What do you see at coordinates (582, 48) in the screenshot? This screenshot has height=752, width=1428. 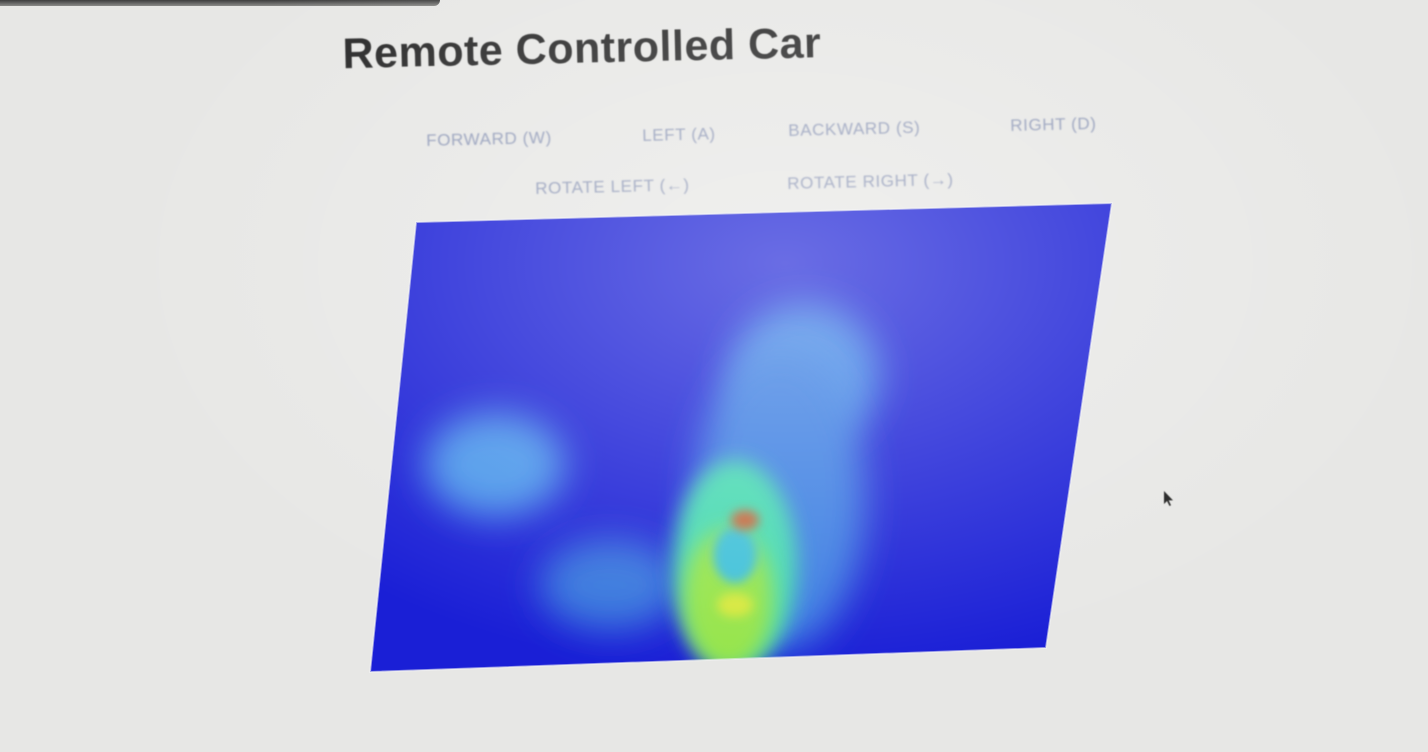 I see `page-title: Remote Controlled Car` at bounding box center [582, 48].